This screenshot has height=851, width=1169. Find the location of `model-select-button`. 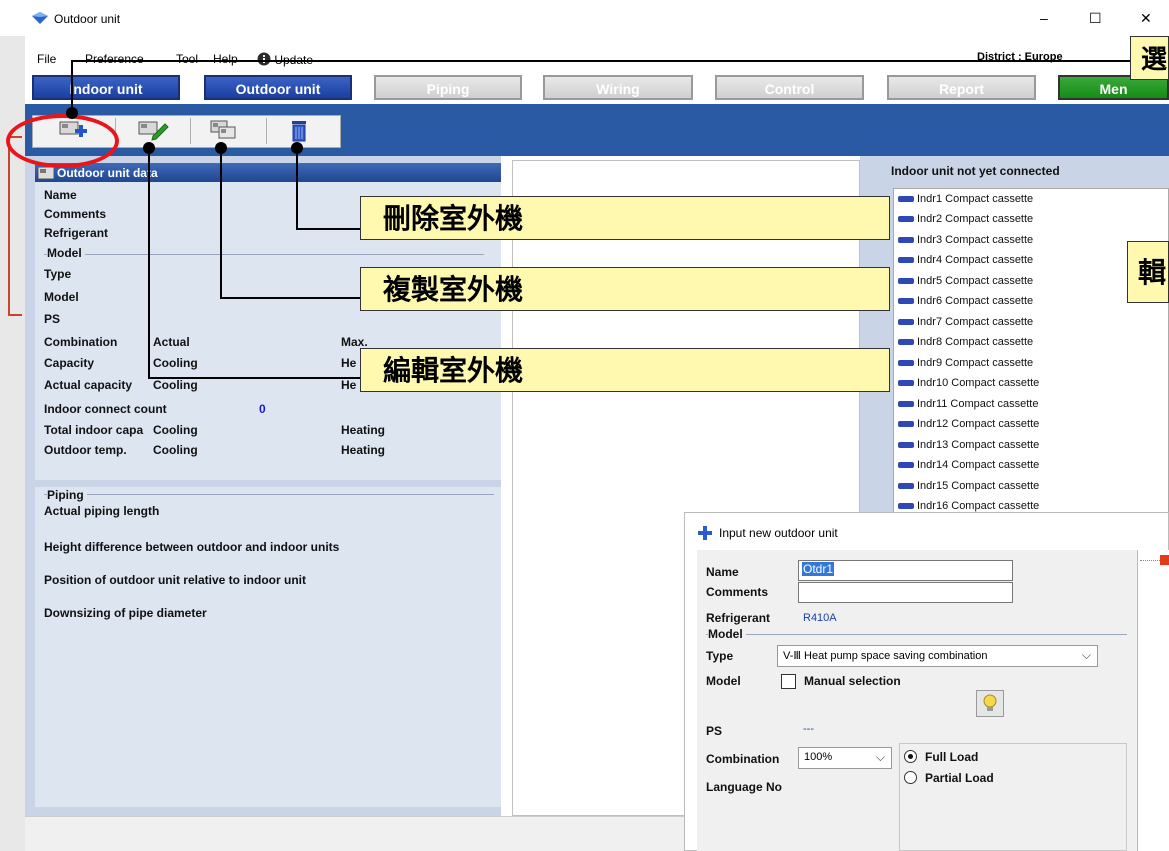

model-select-button is located at coordinates (990, 703).